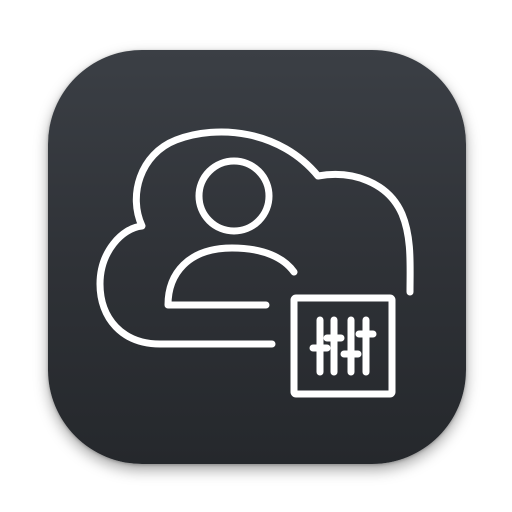 The height and width of the screenshot is (512, 512). I want to click on user-body-icon, so click(231, 276).